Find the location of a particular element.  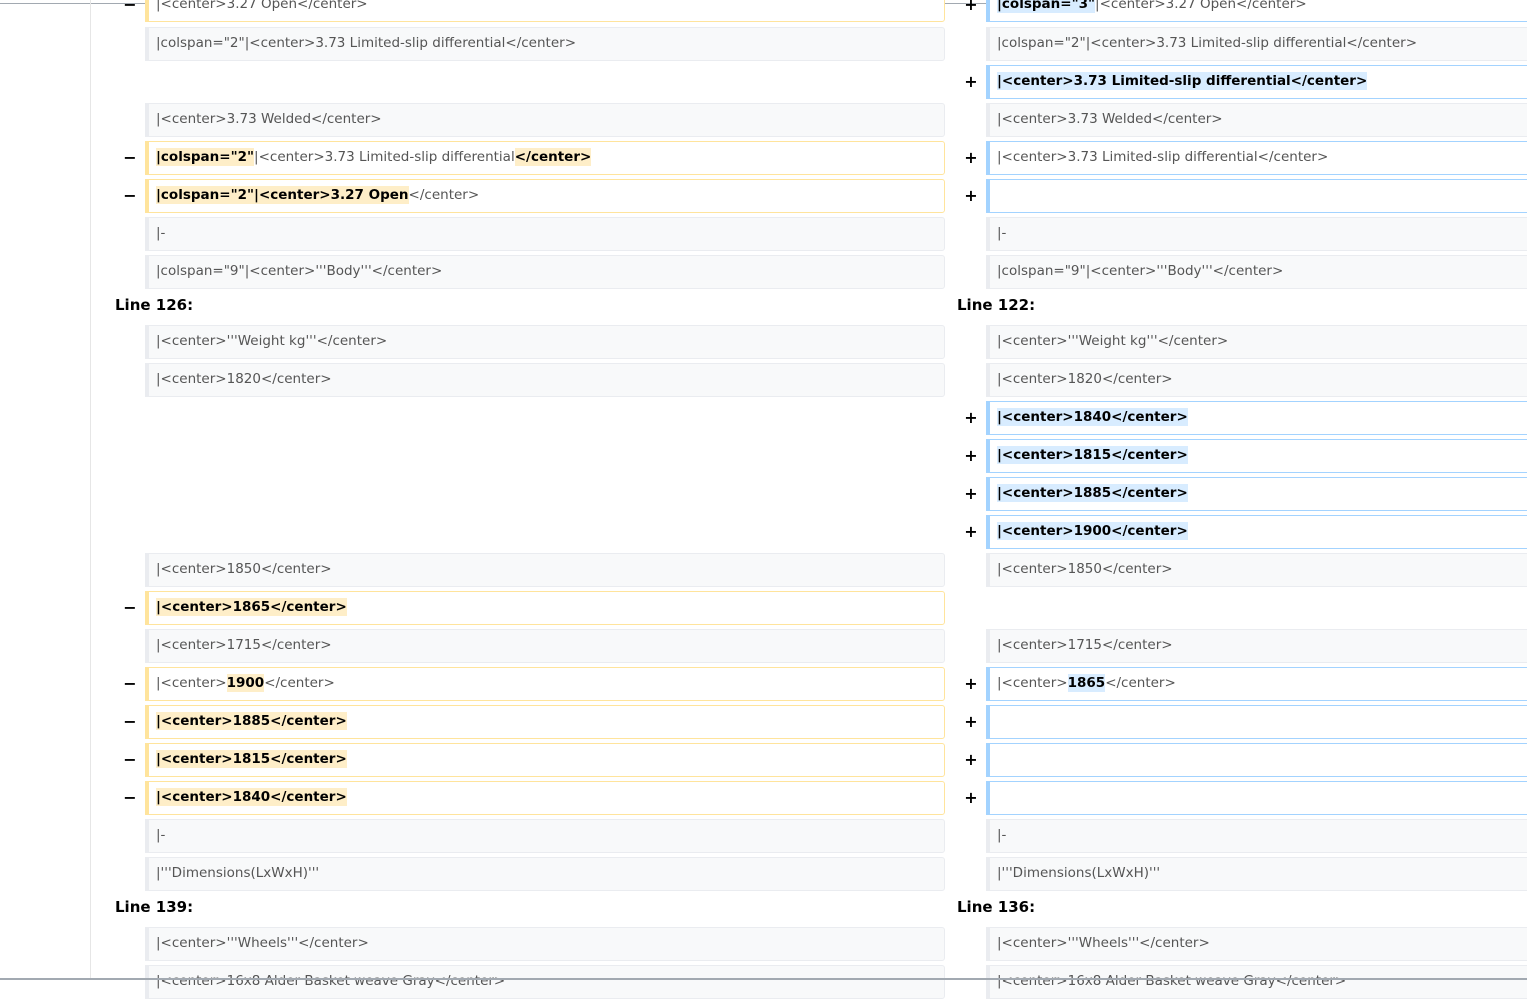

added-line: |<center>1885</center> is located at coordinates (1256, 494).